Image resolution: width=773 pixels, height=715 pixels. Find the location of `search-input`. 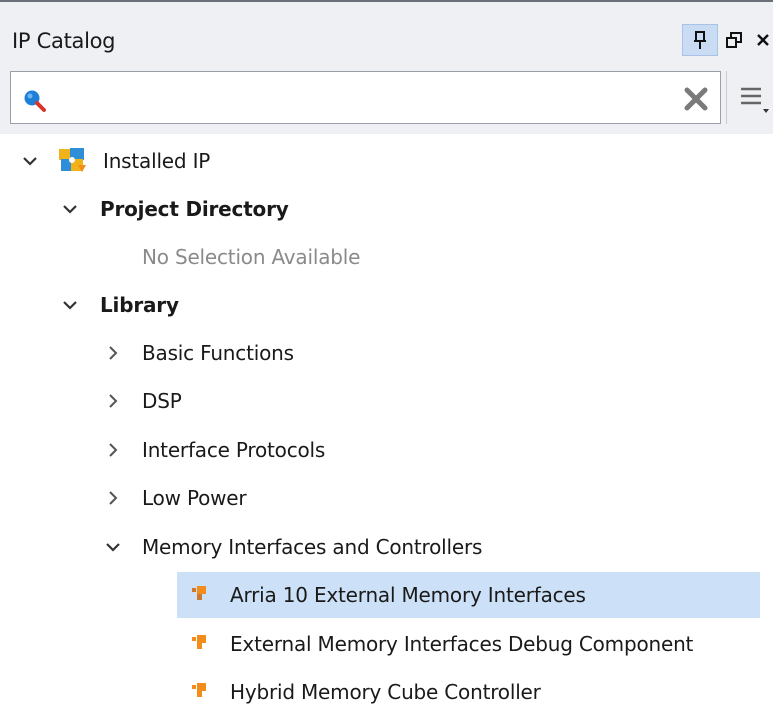

search-input is located at coordinates (367, 99).